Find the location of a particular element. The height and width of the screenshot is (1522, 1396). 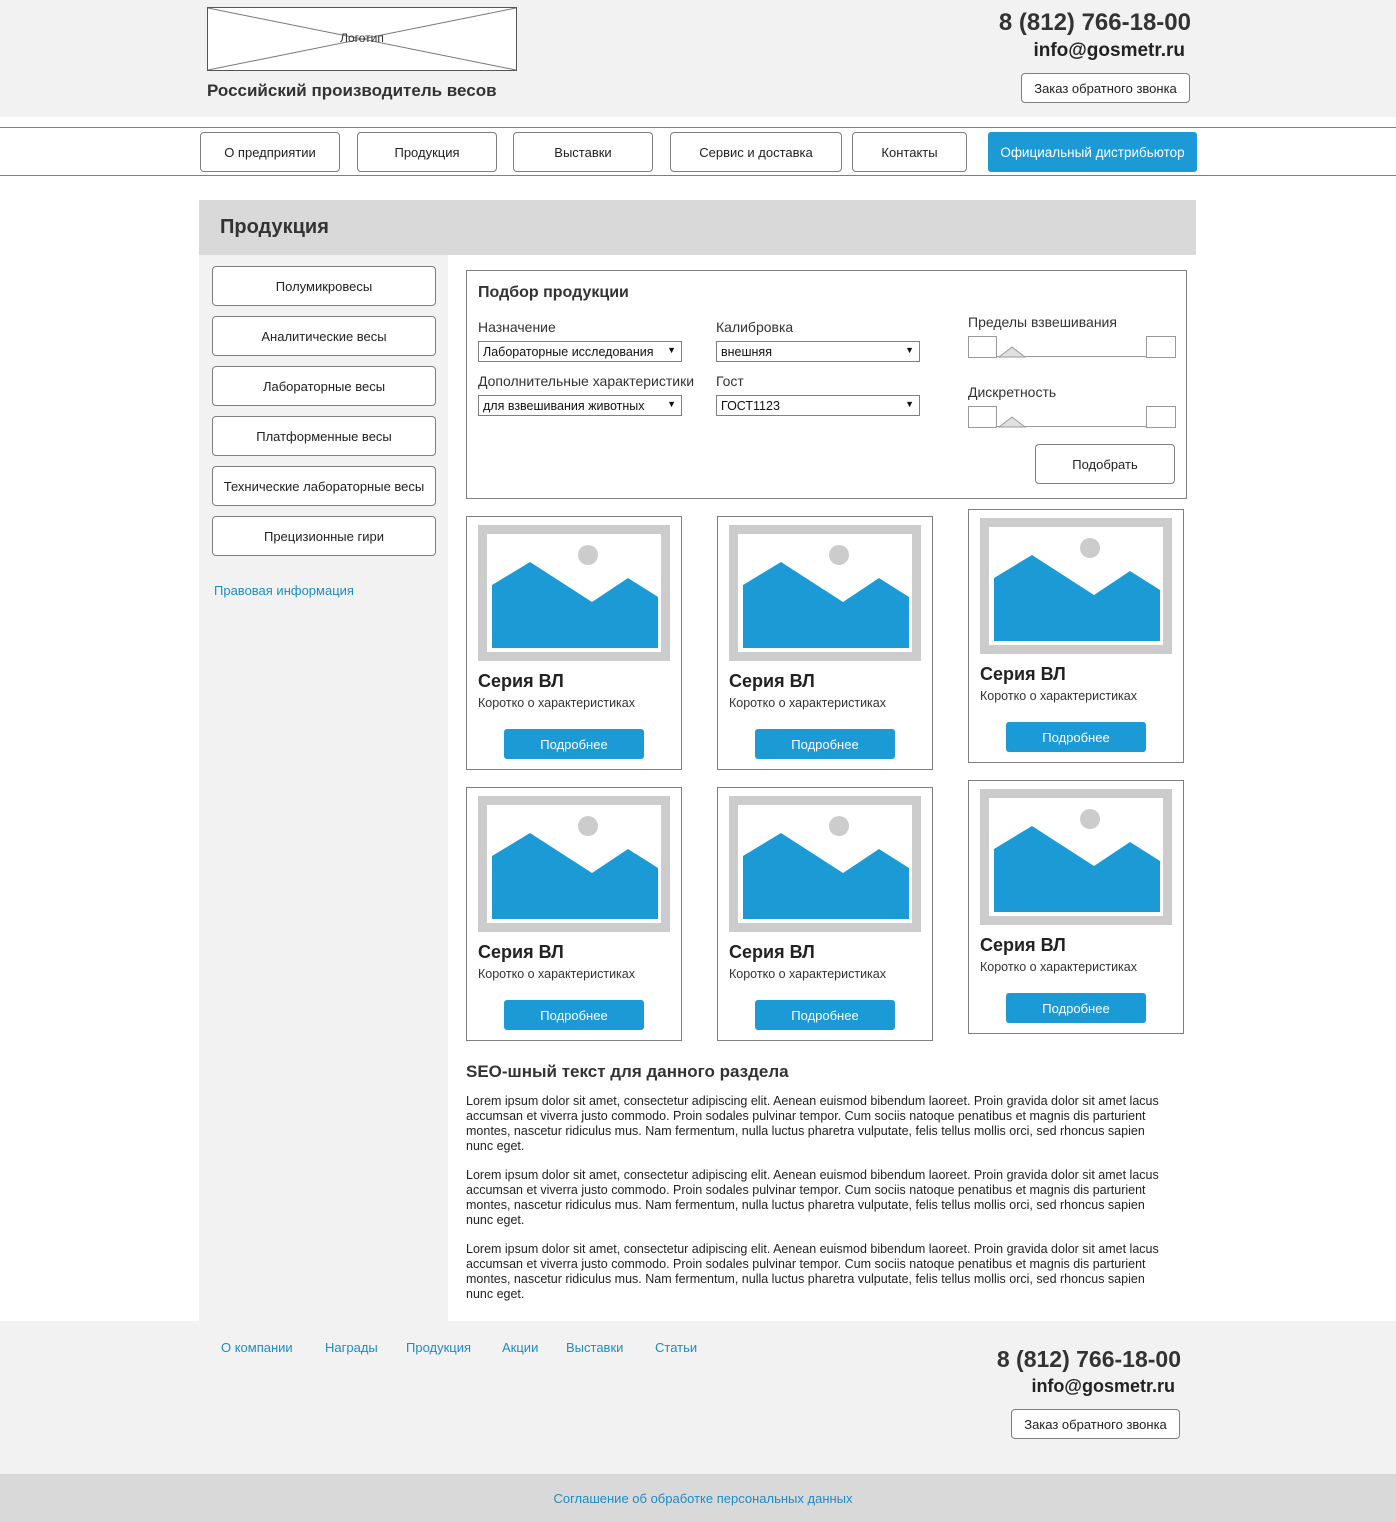

gost-label: Гост is located at coordinates (730, 381).